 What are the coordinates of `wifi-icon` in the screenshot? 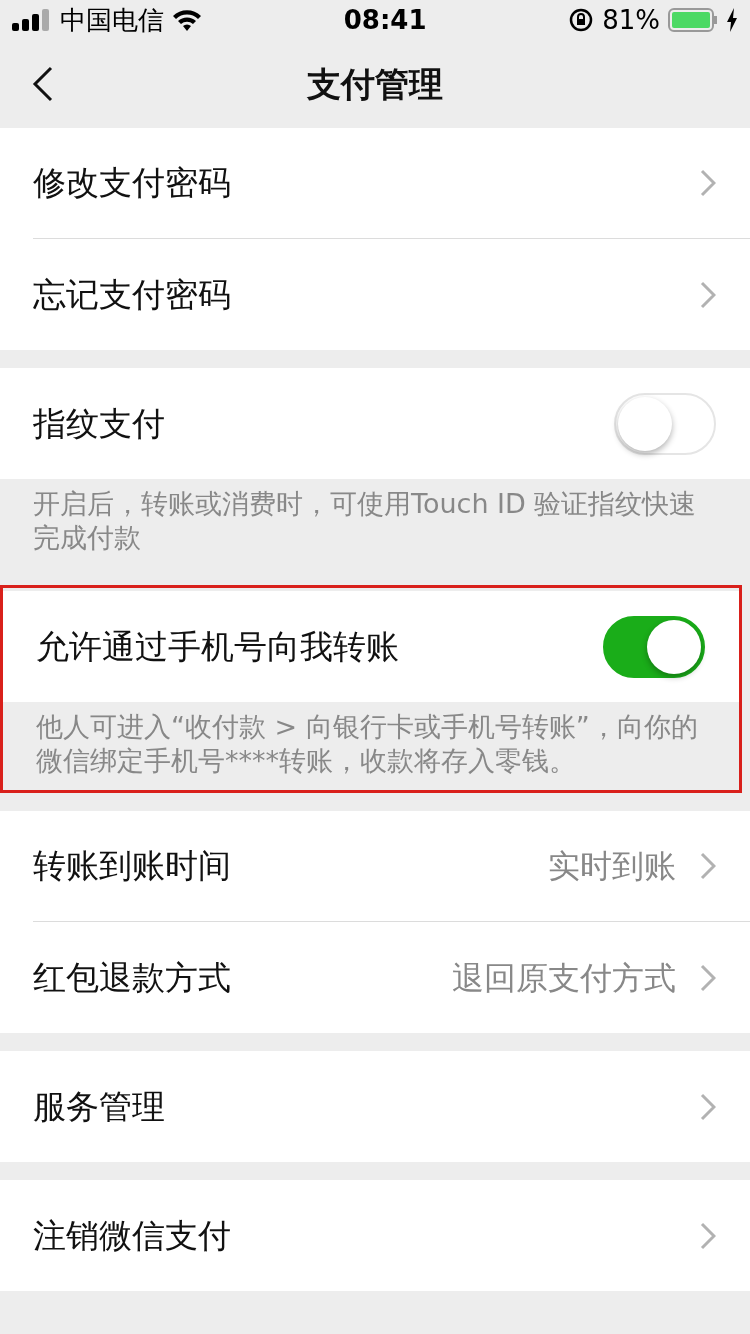 It's located at (187, 20).